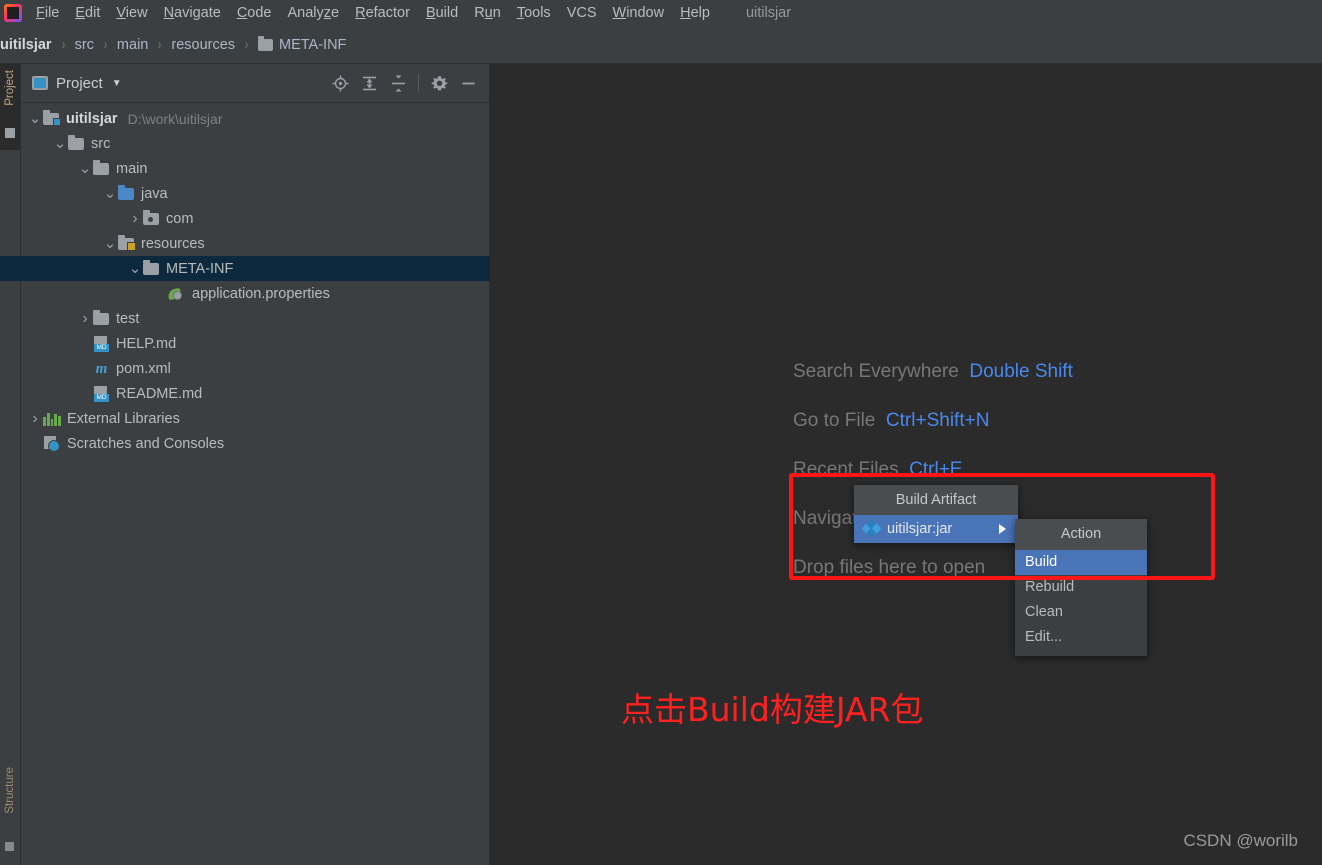  I want to click on menu-item-refactor: Refactor, so click(382, 13).